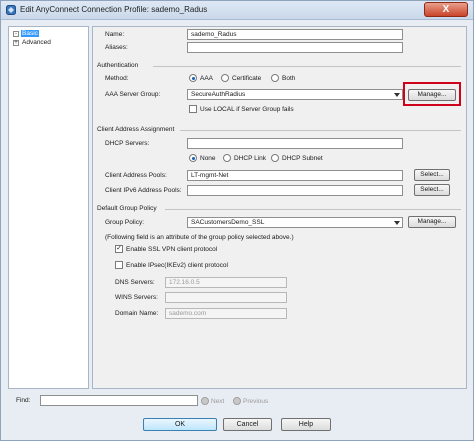 This screenshot has height=441, width=474. I want to click on find-input, so click(119, 400).